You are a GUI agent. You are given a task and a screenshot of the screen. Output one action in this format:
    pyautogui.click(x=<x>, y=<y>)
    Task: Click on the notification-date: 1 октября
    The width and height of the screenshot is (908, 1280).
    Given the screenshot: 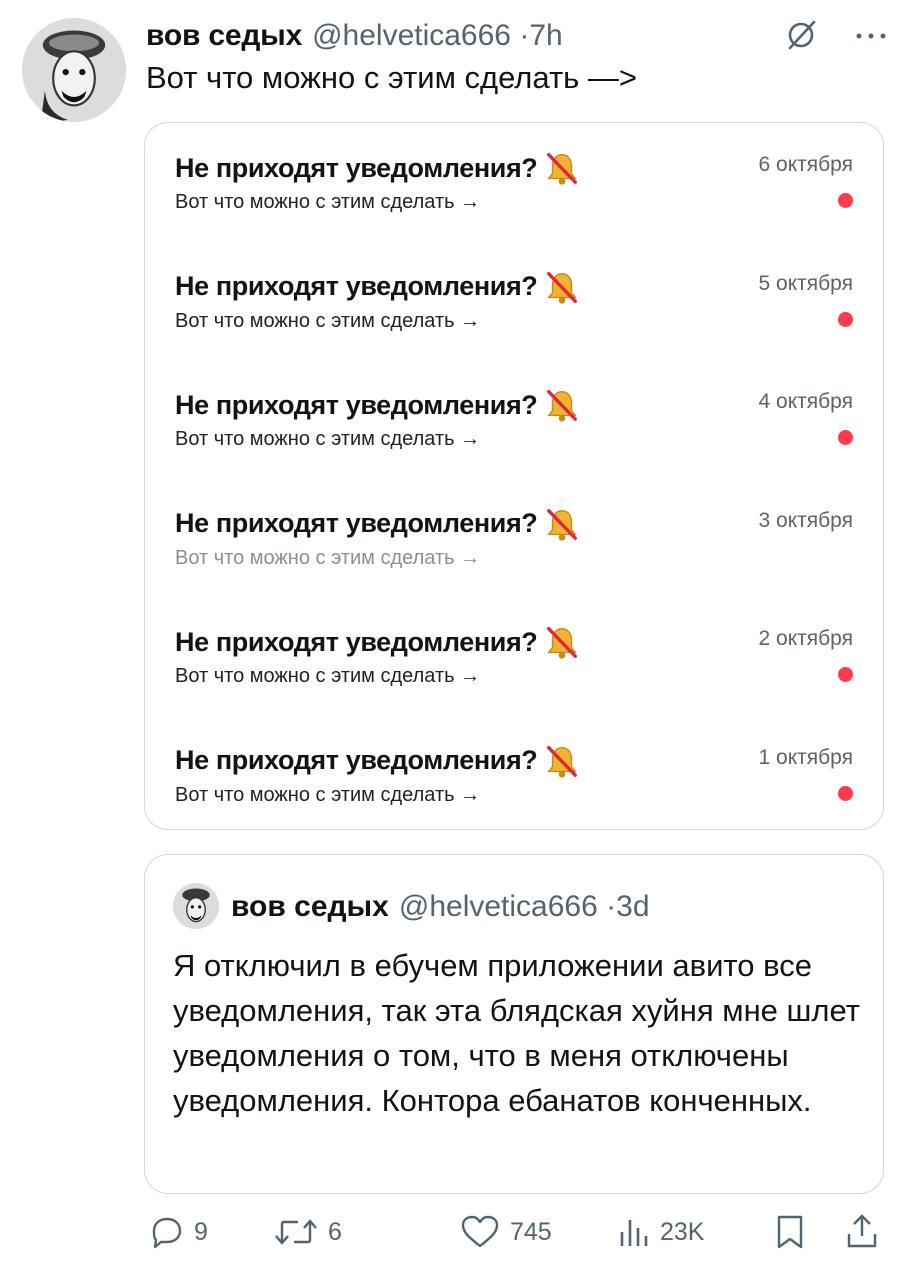 What is the action you would take?
    pyautogui.click(x=805, y=757)
    